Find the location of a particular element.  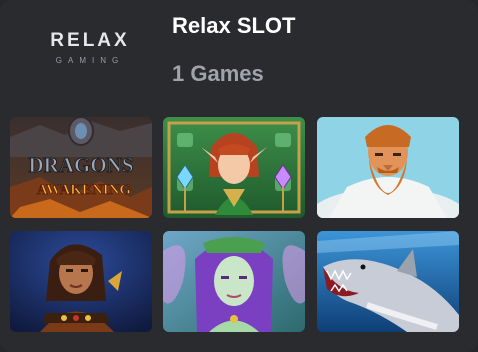

game-tile-viking-warrior is located at coordinates (388, 167).